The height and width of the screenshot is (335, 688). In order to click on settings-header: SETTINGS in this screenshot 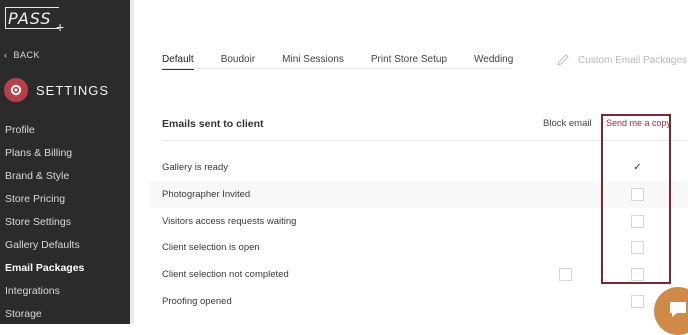, I will do `click(56, 90)`.